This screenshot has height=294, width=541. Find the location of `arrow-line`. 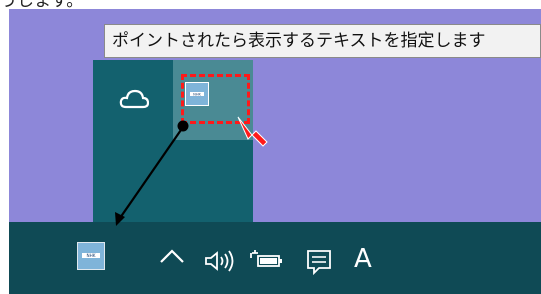

arrow-line is located at coordinates (151, 172).